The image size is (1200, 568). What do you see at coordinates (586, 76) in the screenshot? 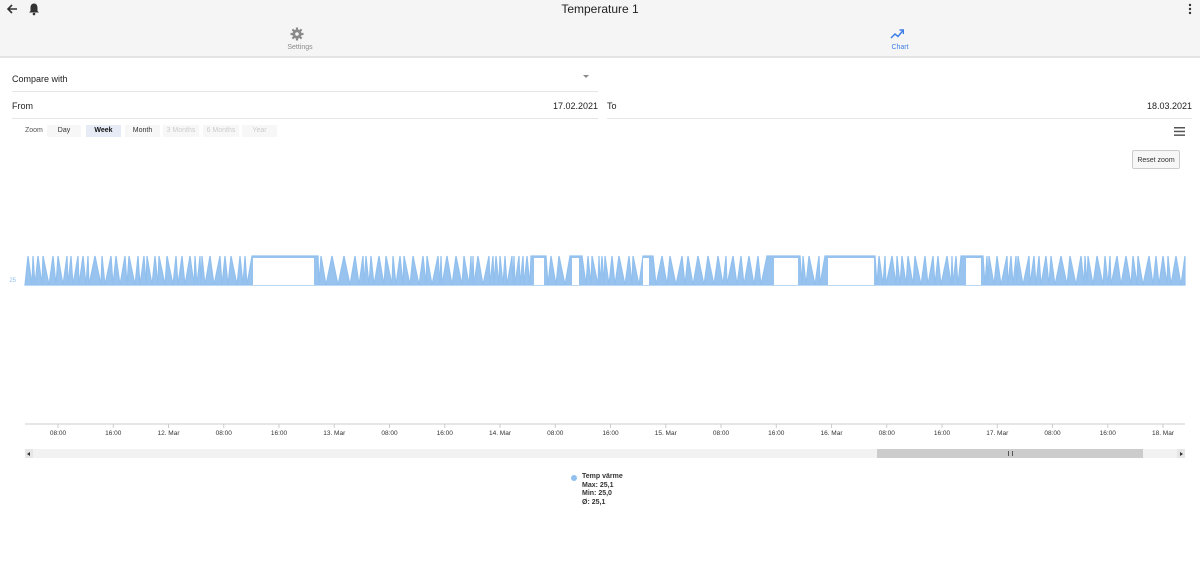
I see `dropdown-caret-icon` at bounding box center [586, 76].